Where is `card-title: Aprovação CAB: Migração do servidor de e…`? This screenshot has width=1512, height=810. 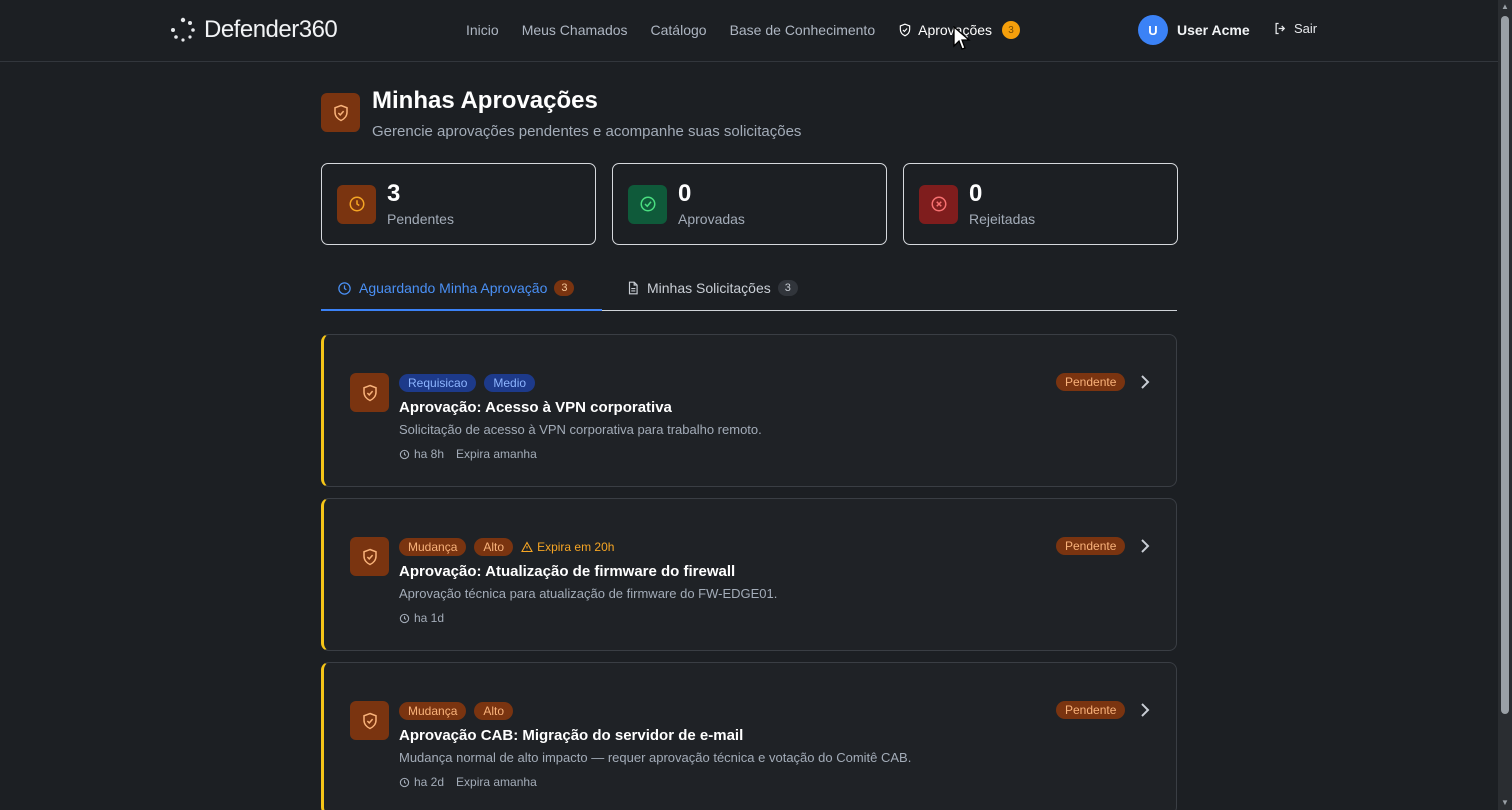
card-title: Aprovação CAB: Migração do servidor de e… is located at coordinates (571, 735).